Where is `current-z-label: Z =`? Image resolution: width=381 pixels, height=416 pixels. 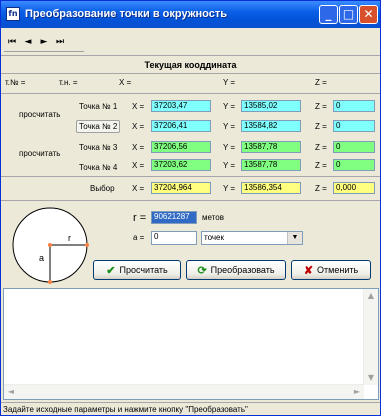
current-z-label: Z = is located at coordinates (321, 82).